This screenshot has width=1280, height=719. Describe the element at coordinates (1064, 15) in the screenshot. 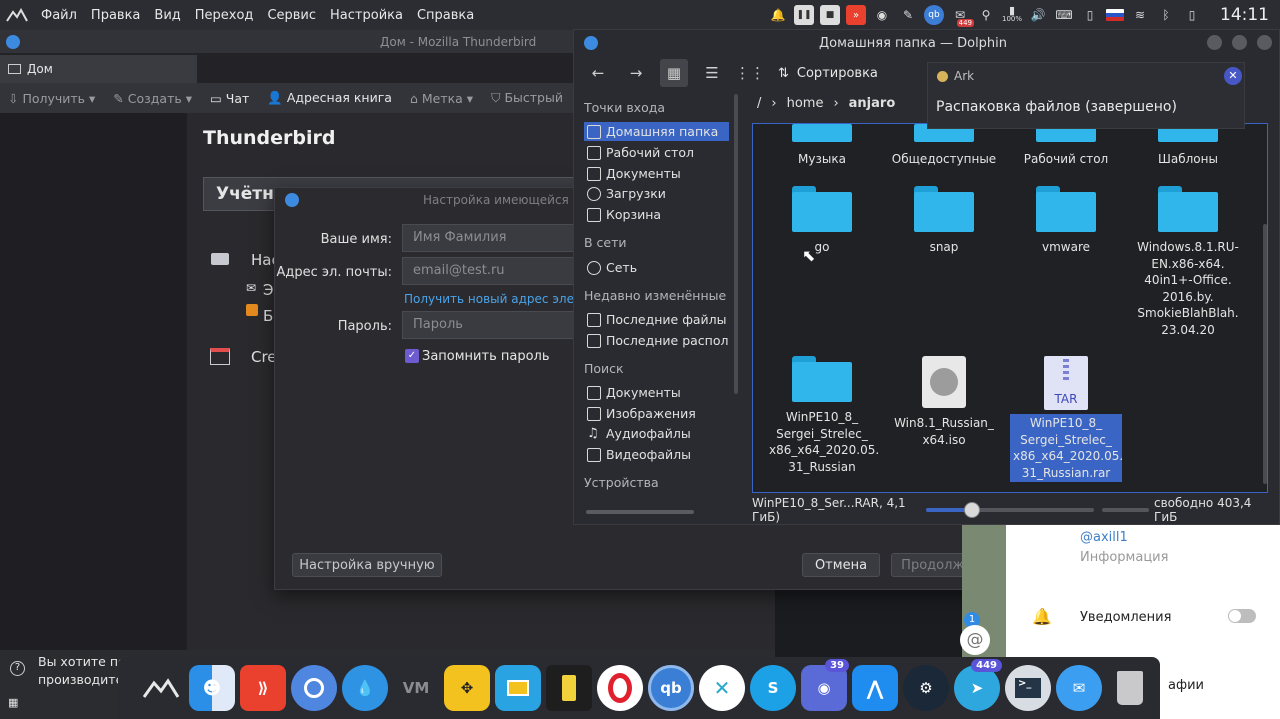

I see `keyboard-icon: ⌨` at that location.